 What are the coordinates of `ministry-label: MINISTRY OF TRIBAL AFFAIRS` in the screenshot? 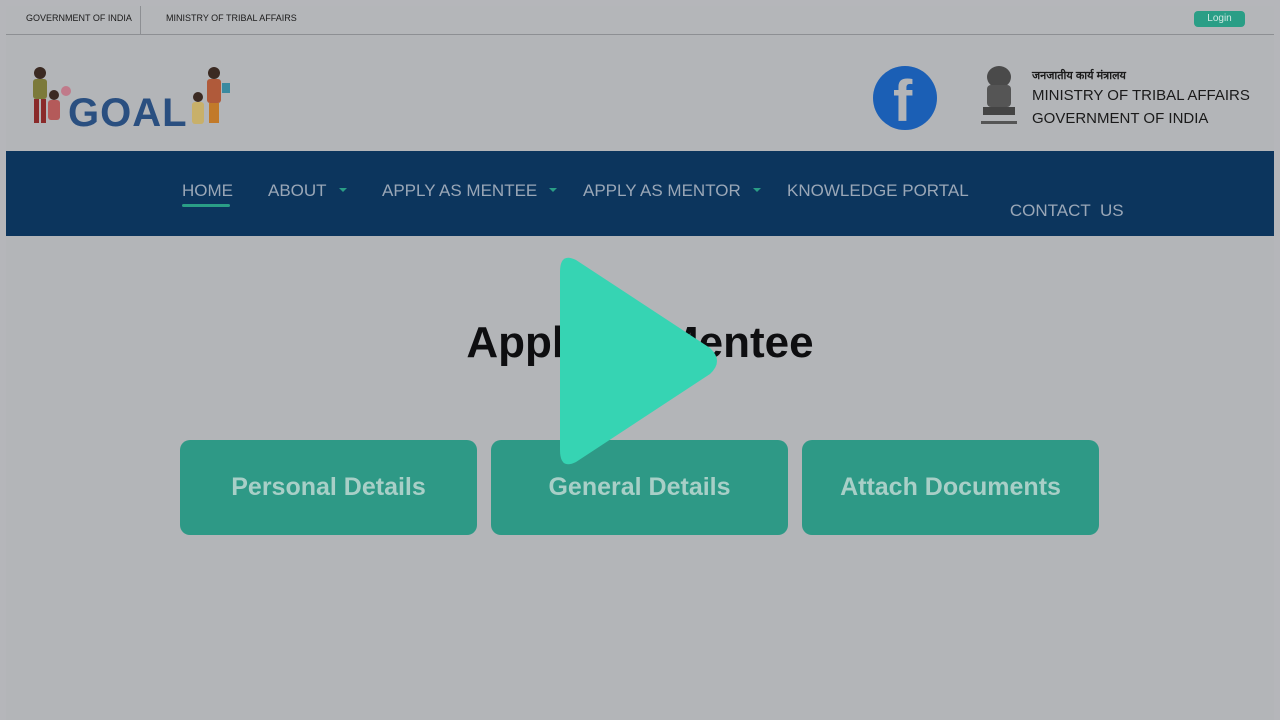 It's located at (231, 18).